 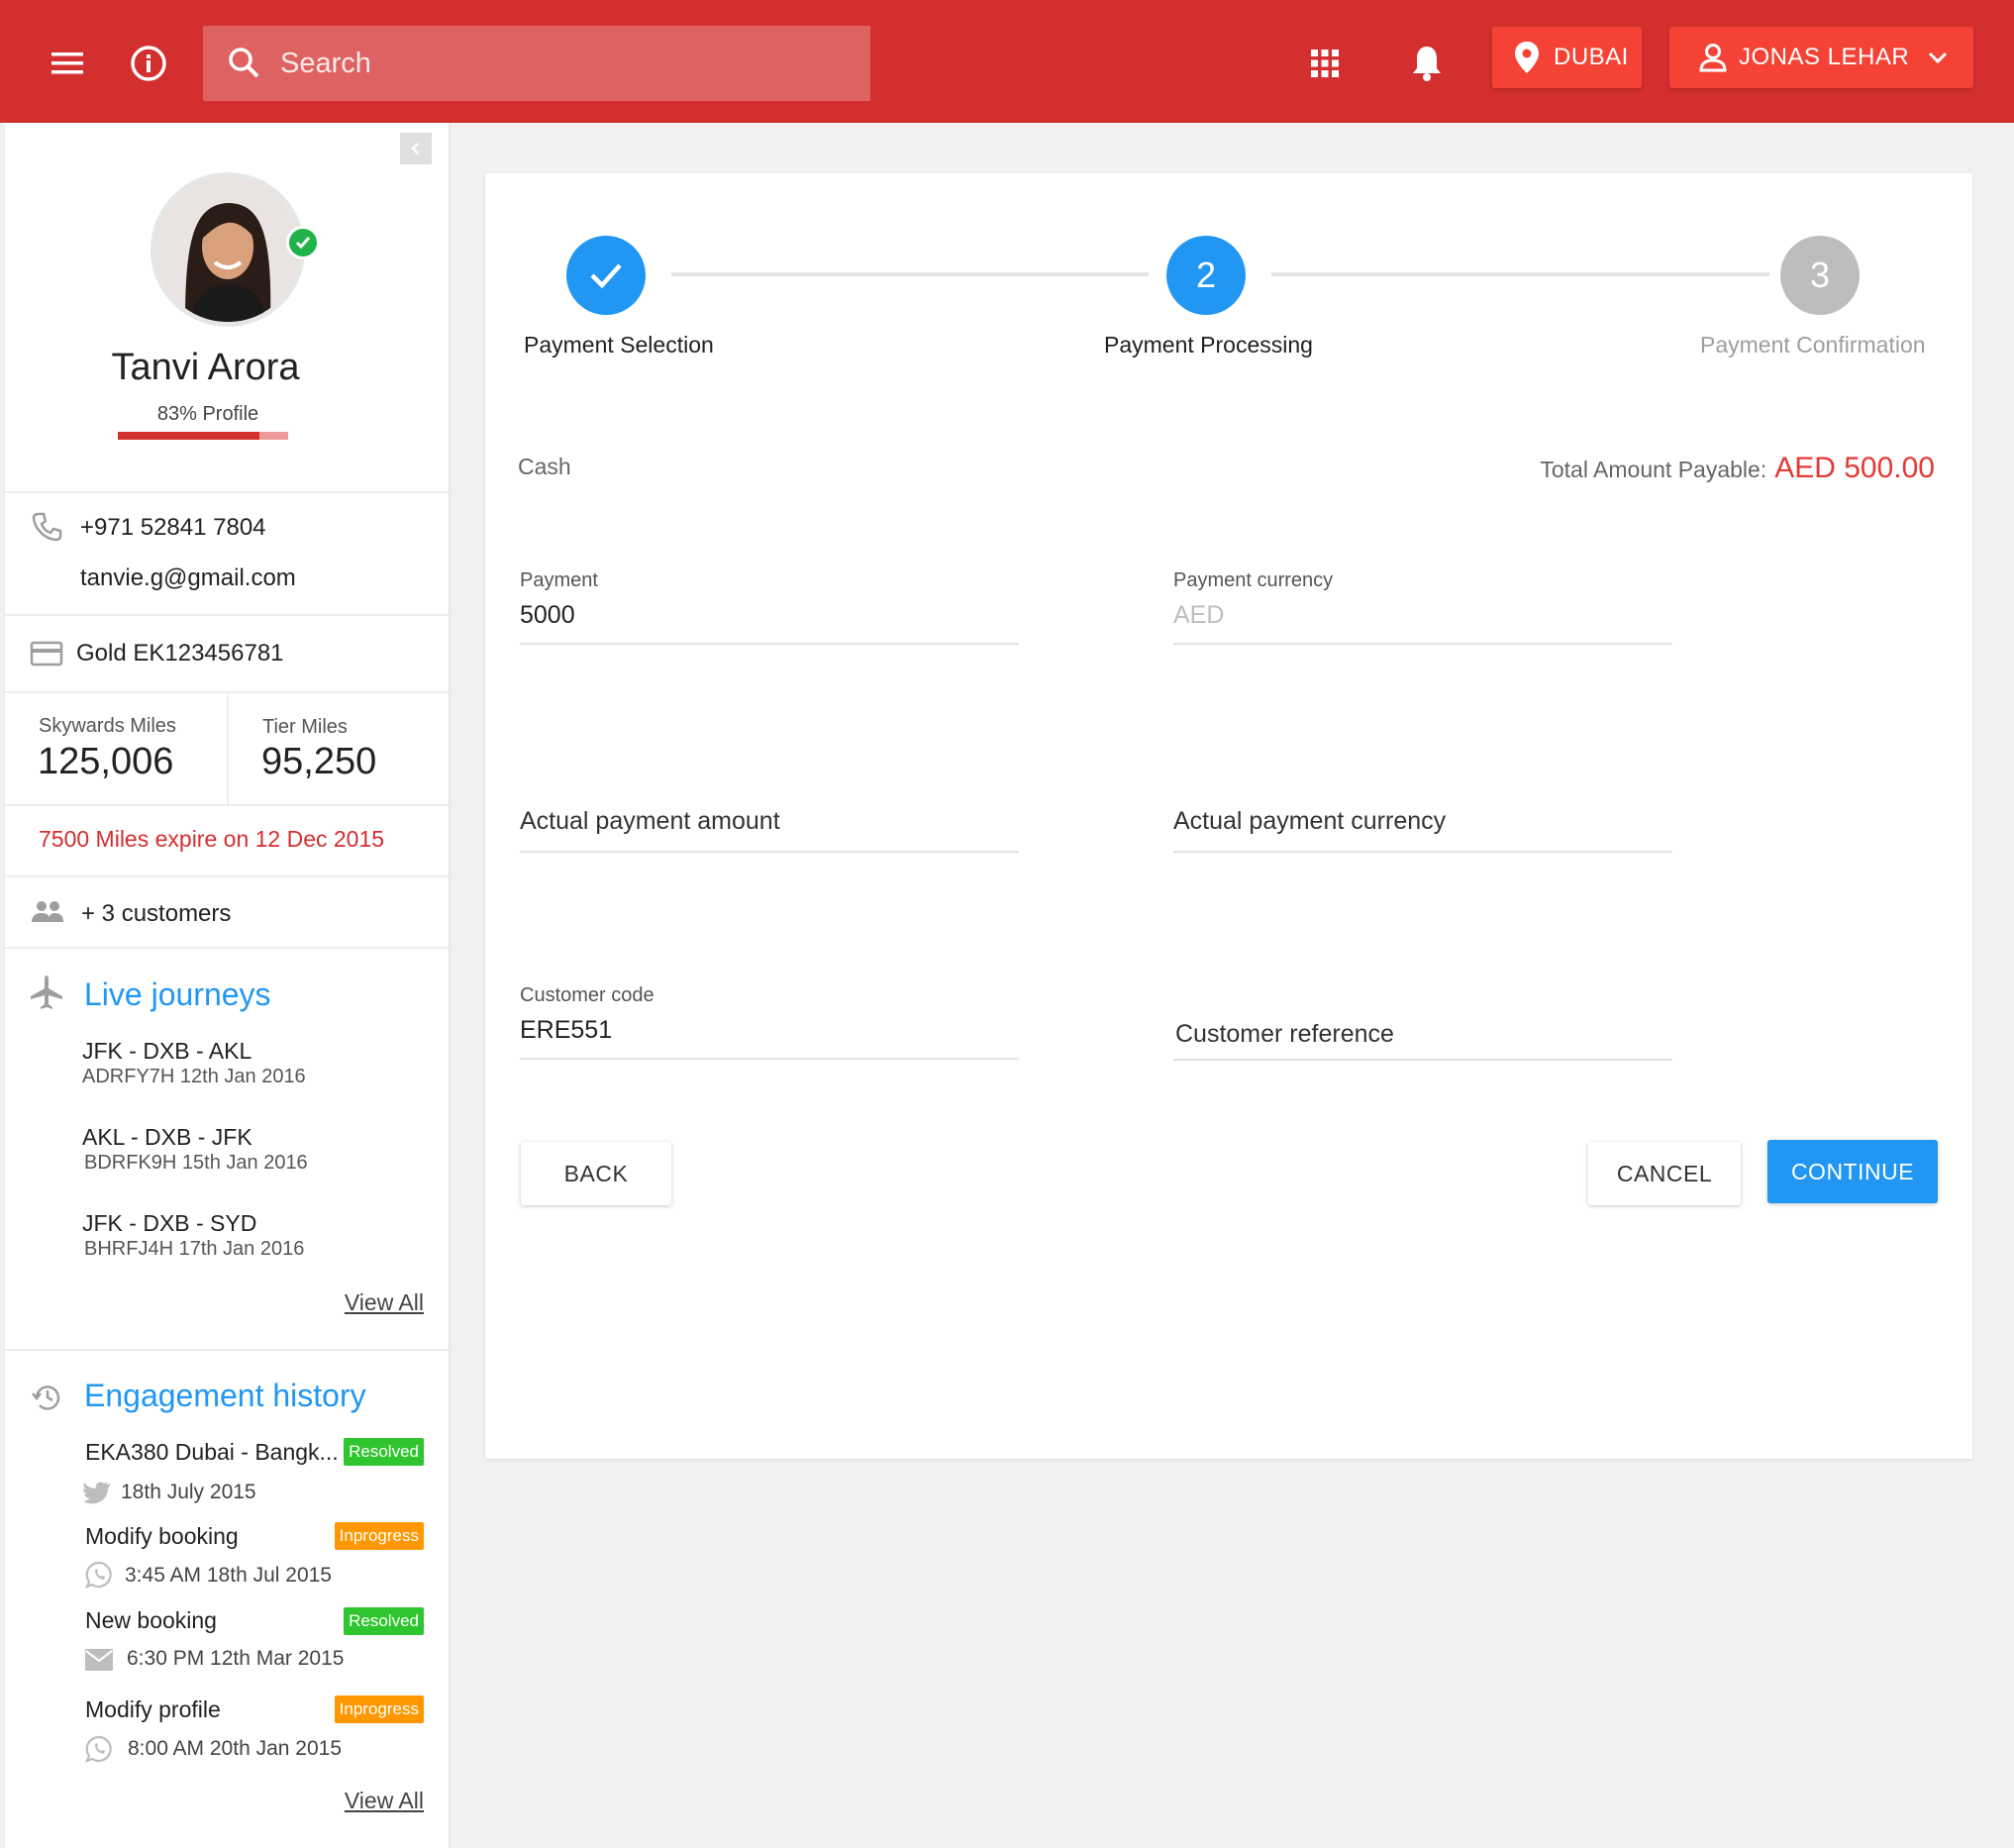 What do you see at coordinates (1938, 58) in the screenshot?
I see `chevron-down-icon` at bounding box center [1938, 58].